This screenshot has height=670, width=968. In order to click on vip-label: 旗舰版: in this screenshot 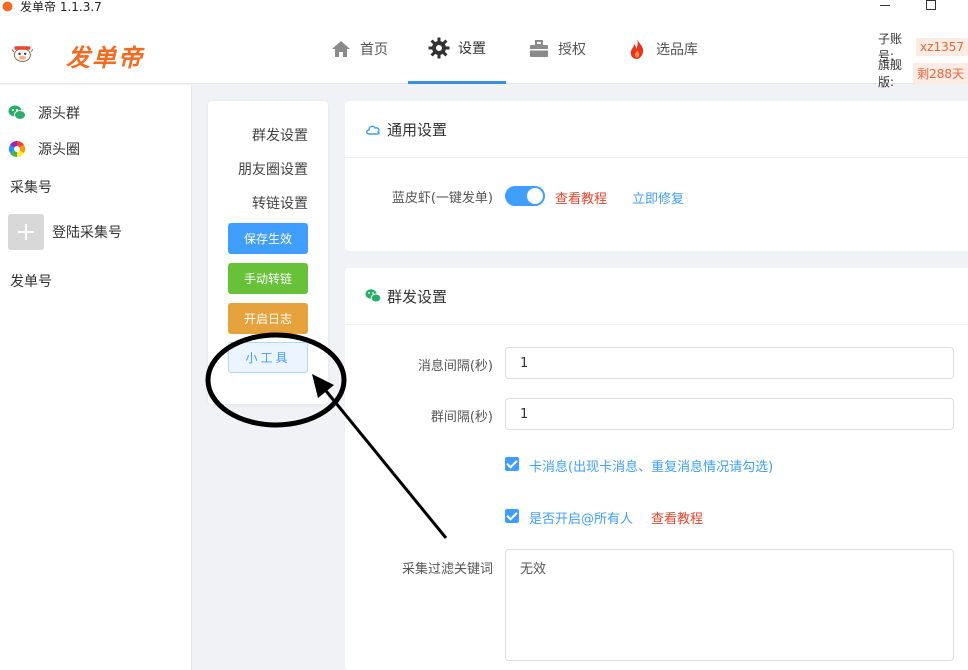, I will do `click(890, 73)`.